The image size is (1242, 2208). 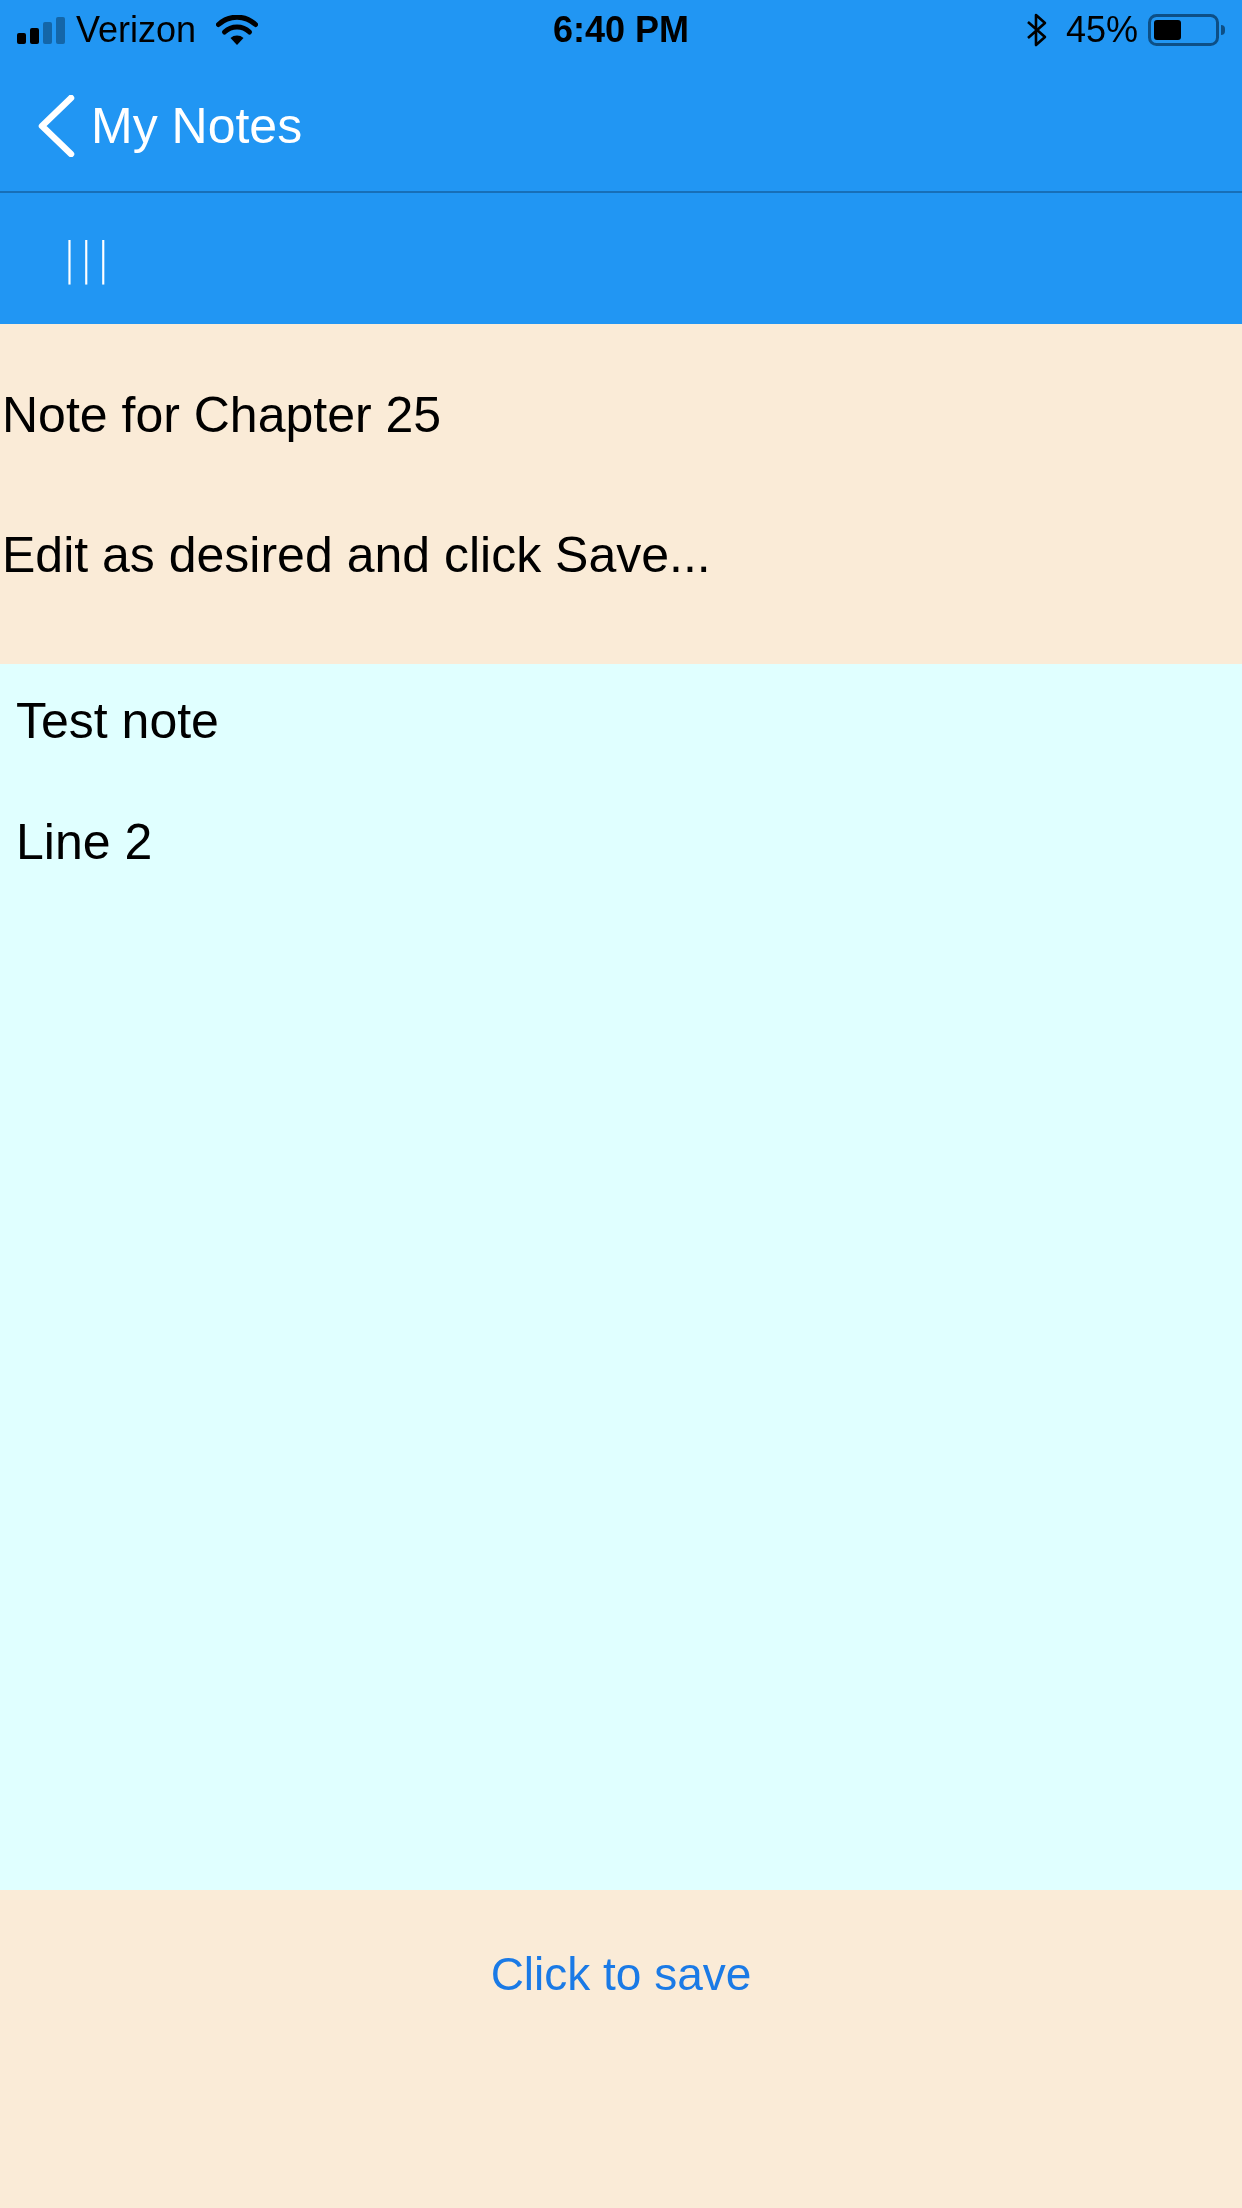 What do you see at coordinates (1036, 30) in the screenshot?
I see `bluetooth-icon` at bounding box center [1036, 30].